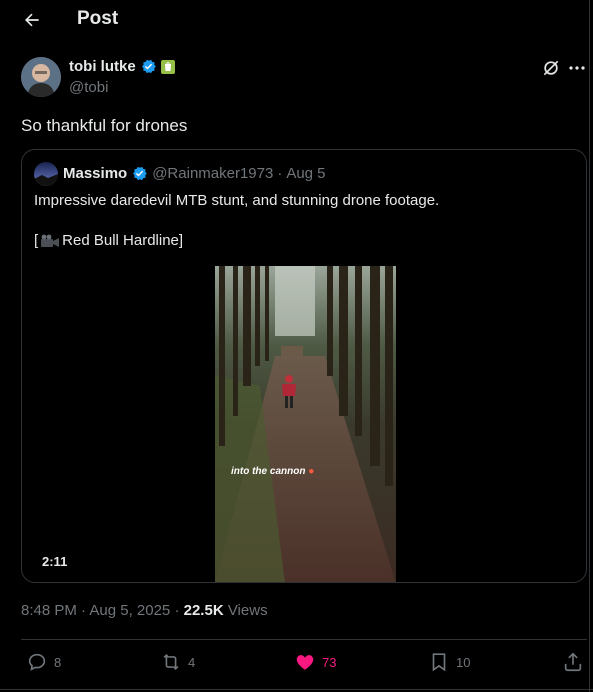 The image size is (593, 692). Describe the element at coordinates (171, 662) in the screenshot. I see `repost-icon` at that location.